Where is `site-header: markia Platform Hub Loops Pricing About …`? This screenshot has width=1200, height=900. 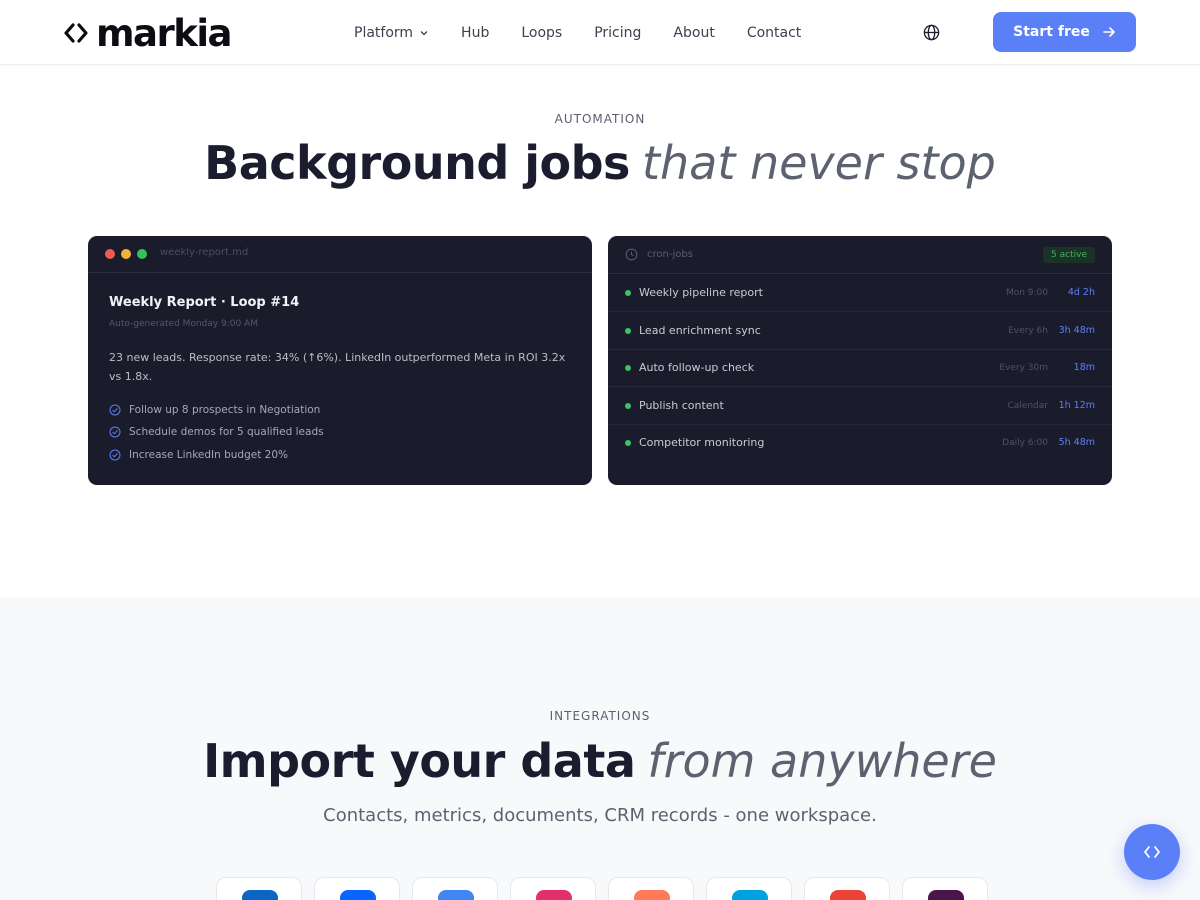 site-header: markia Platform Hub Loops Pricing About … is located at coordinates (600, 32).